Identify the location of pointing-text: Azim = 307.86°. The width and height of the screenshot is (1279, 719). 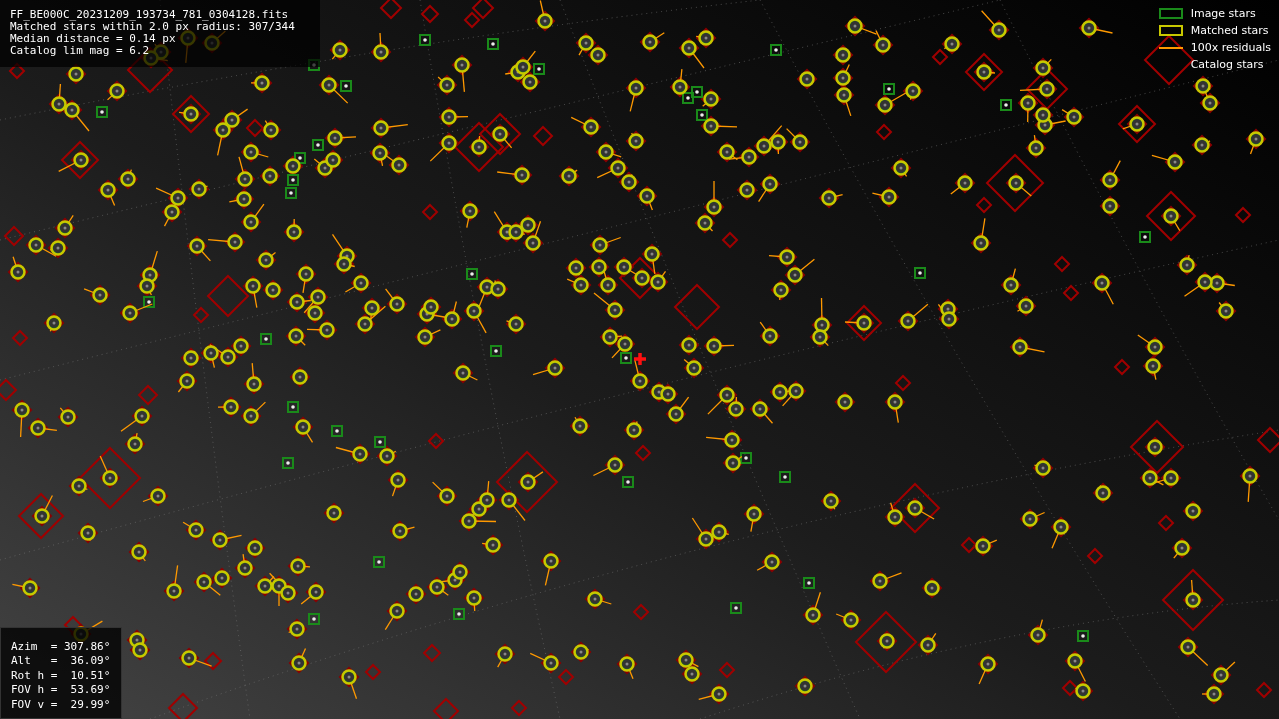
(61, 646).